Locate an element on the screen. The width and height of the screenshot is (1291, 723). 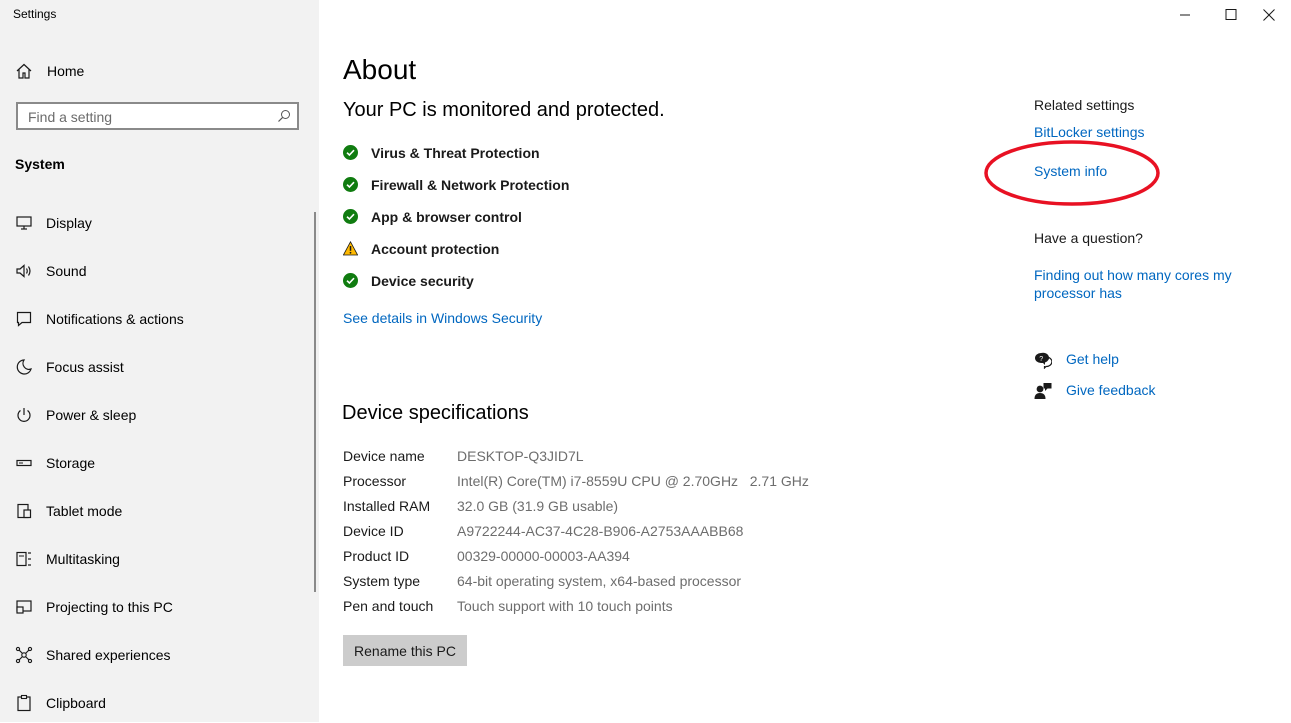
sidebar-item-power-sleep: Power & sleep is located at coordinates (156, 415).